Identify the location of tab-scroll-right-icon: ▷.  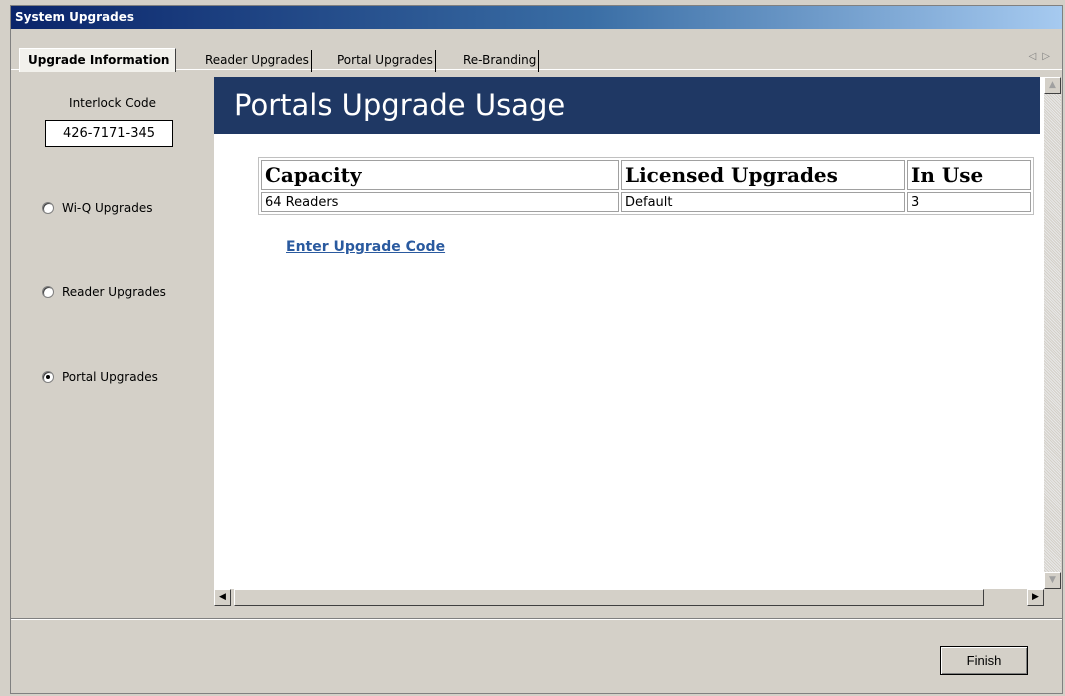
(1049, 56).